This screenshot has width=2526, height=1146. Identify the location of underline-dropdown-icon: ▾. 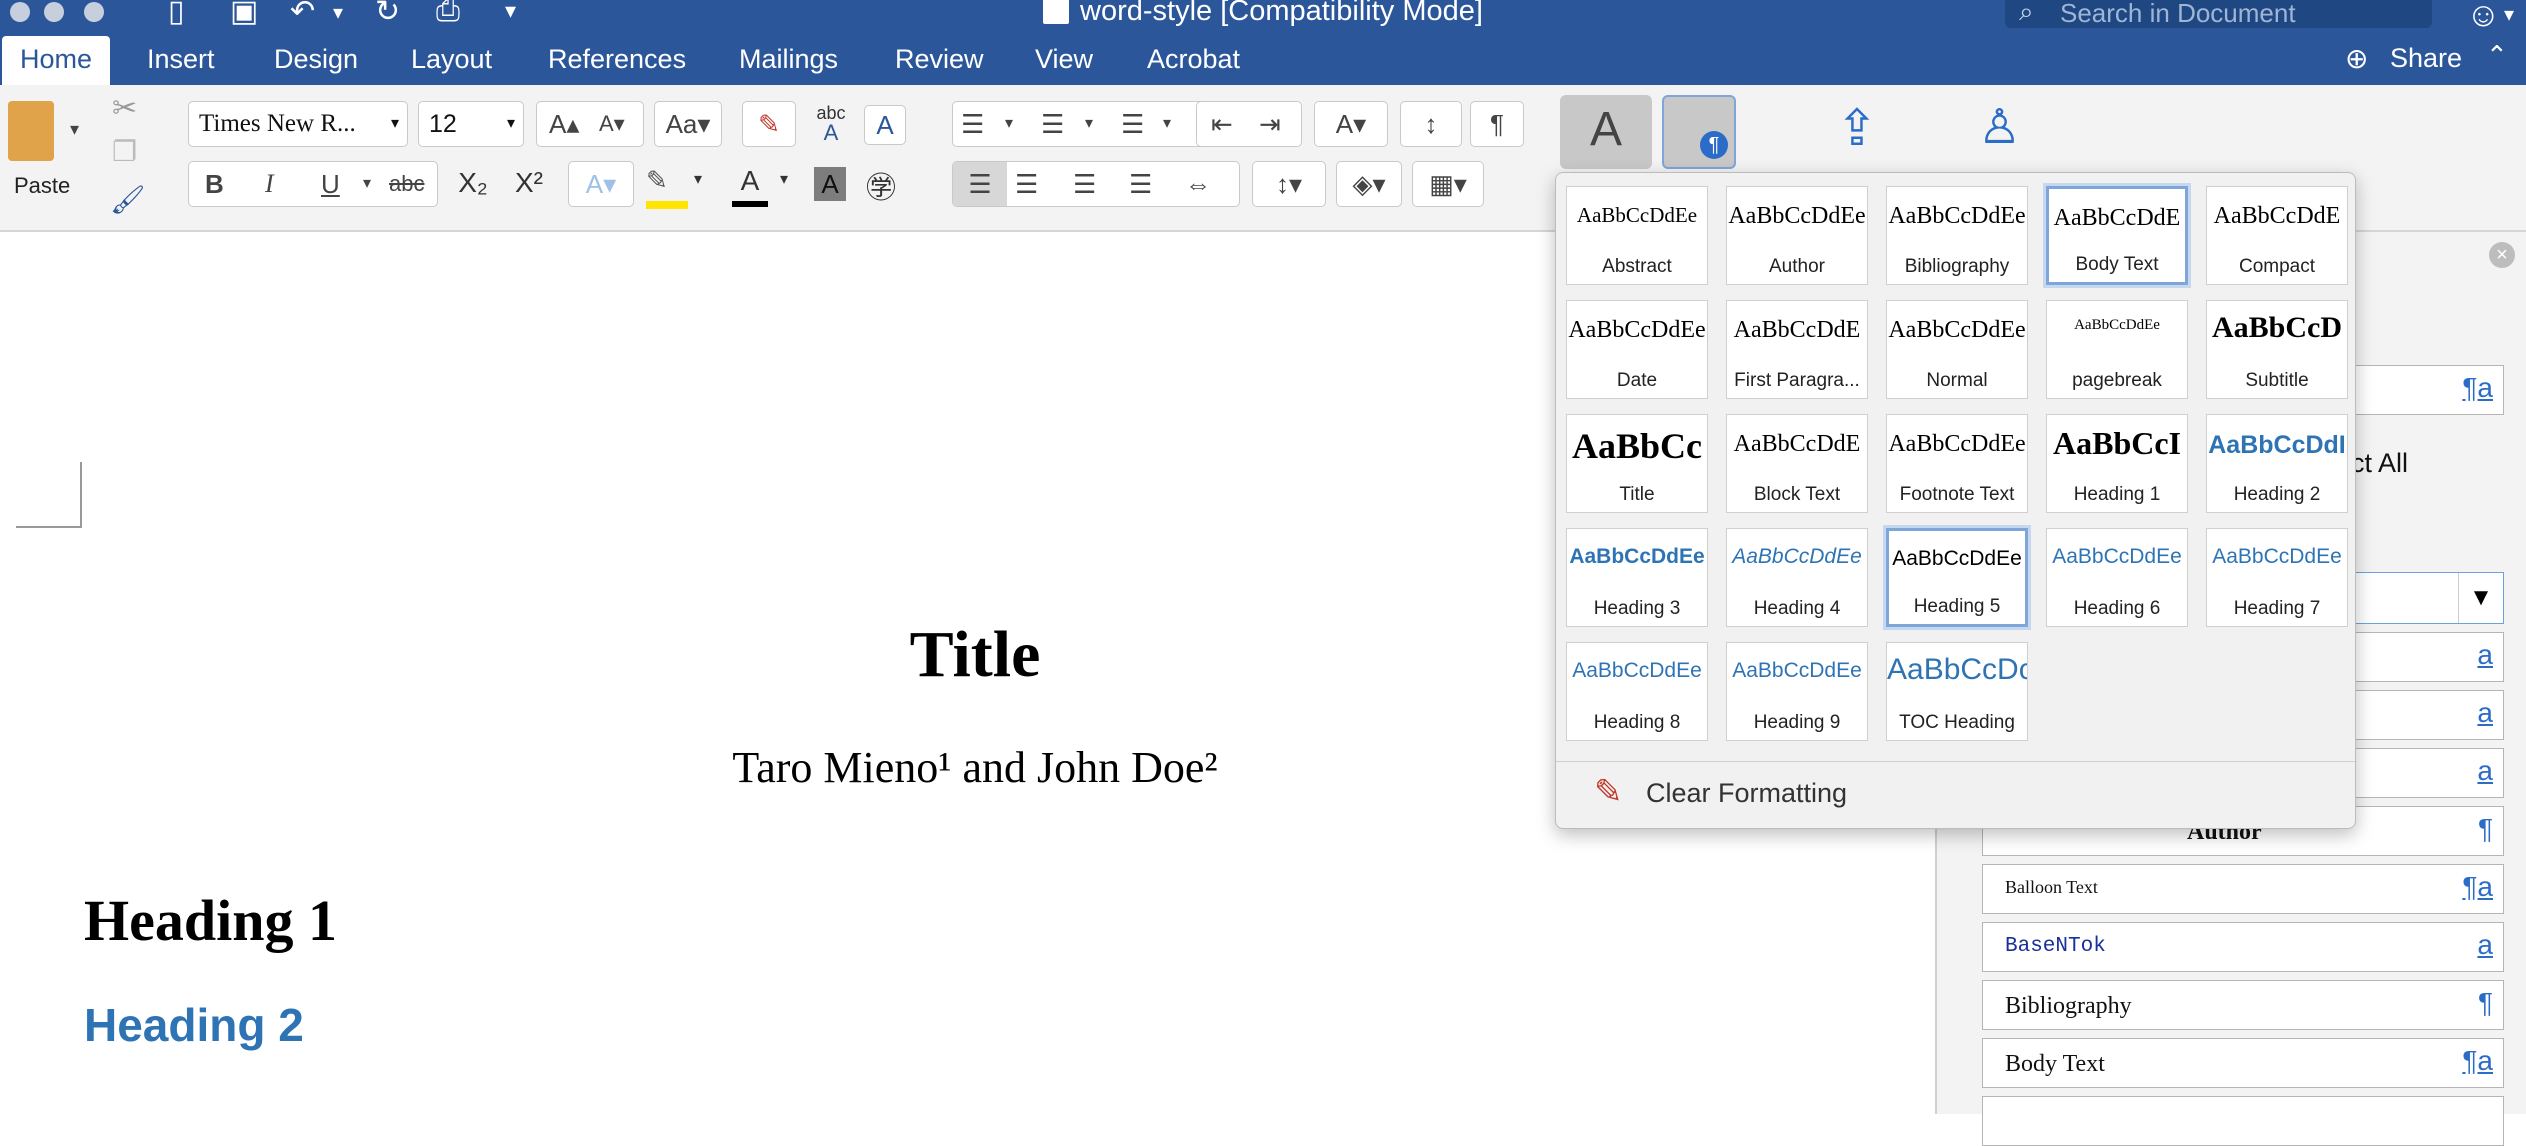
(367, 184).